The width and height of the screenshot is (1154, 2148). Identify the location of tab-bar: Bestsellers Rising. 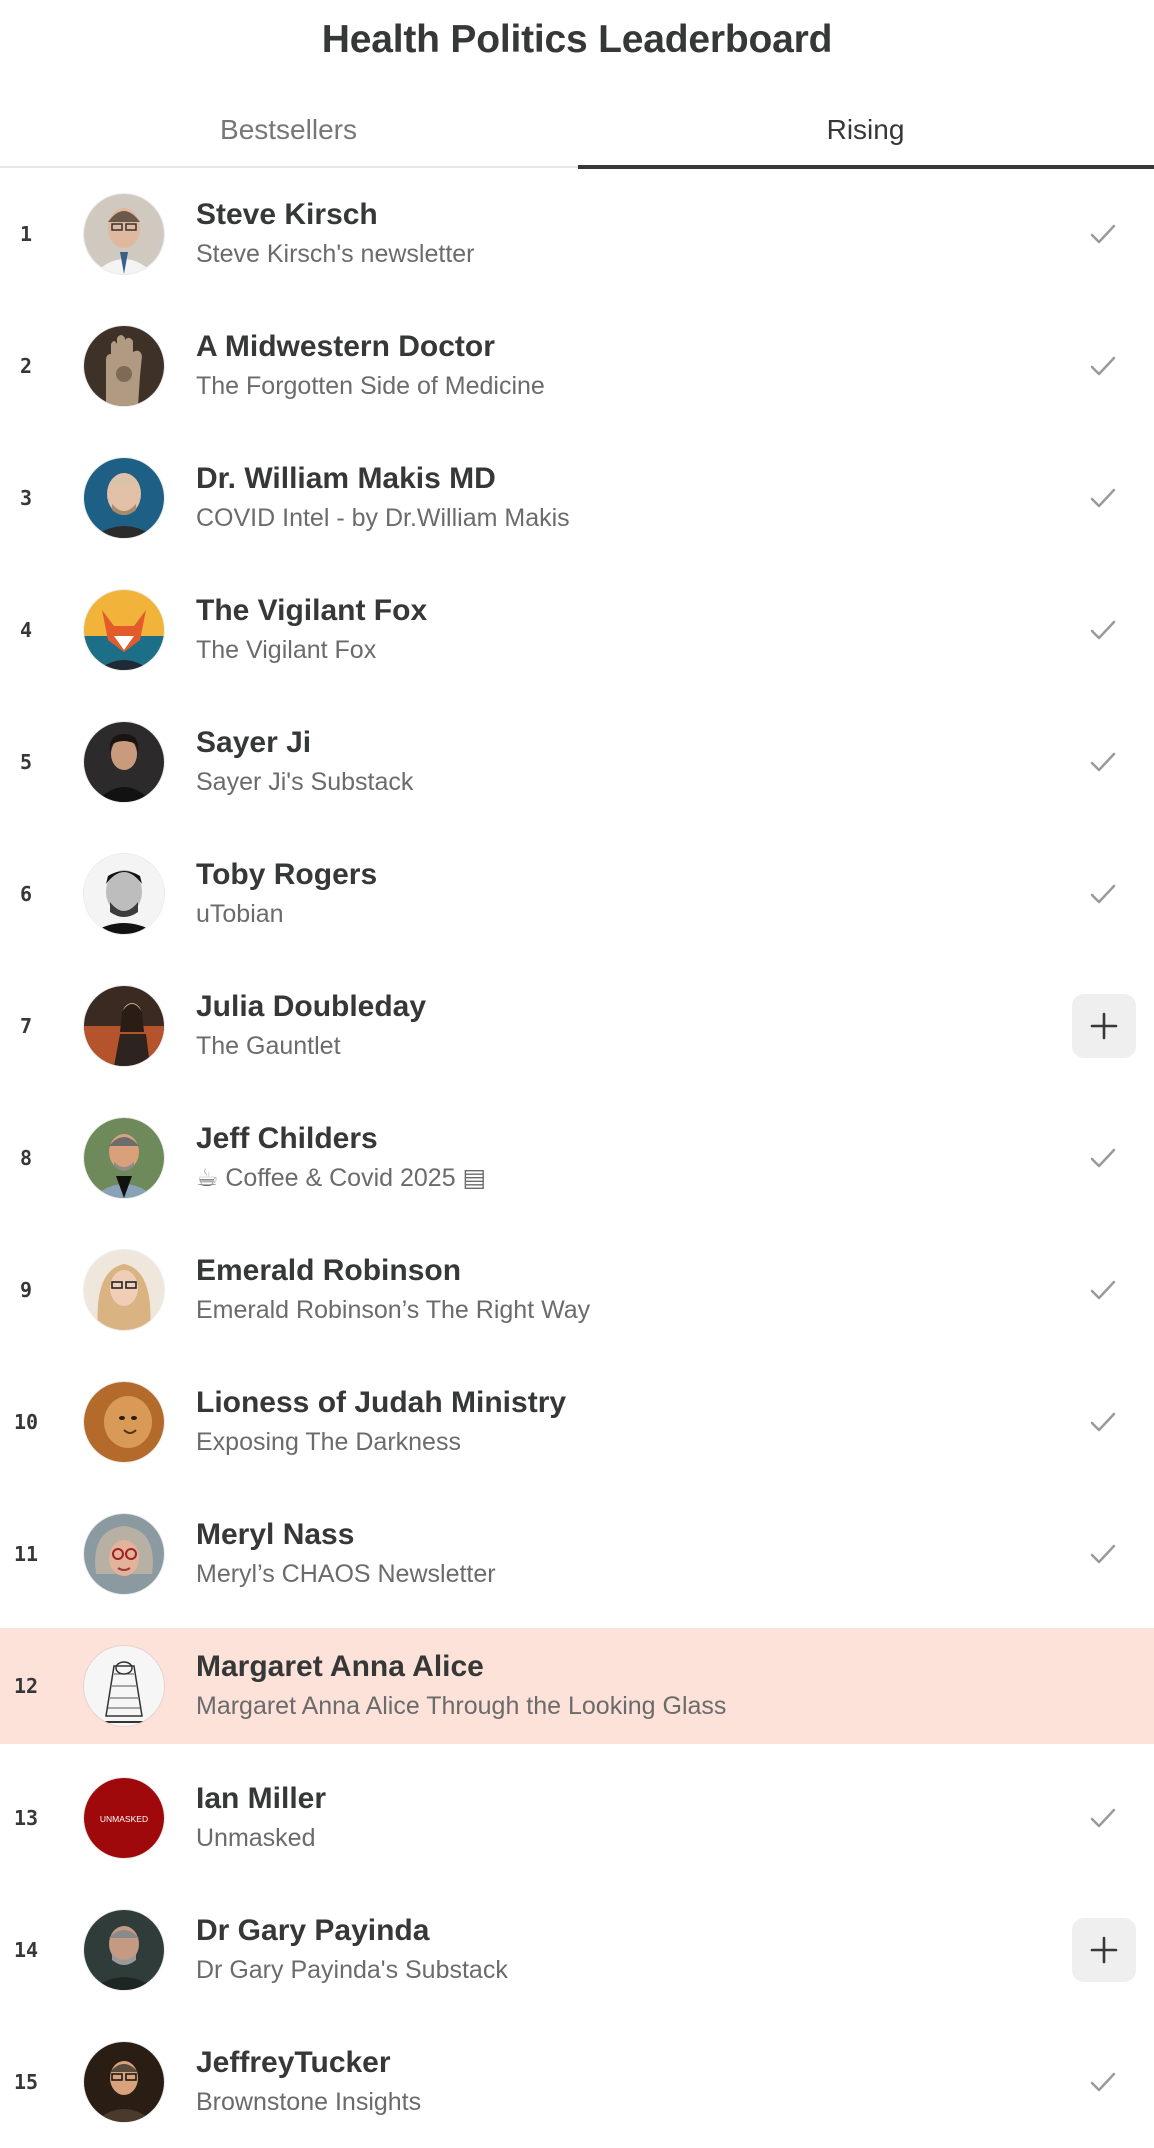
(577, 133).